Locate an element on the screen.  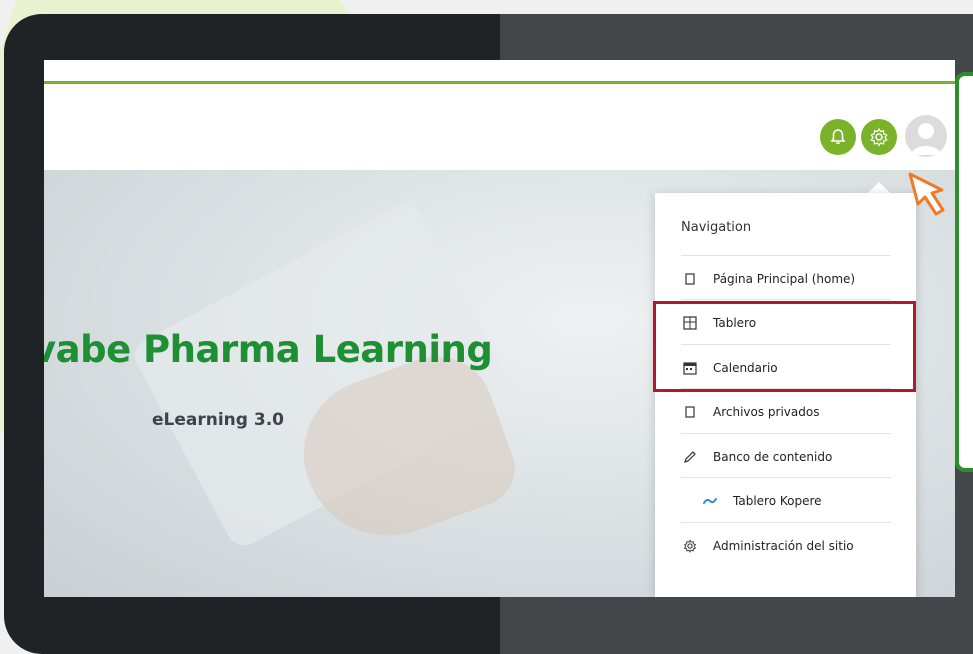
menu-item-home: Página Principal (home) is located at coordinates (786, 279).